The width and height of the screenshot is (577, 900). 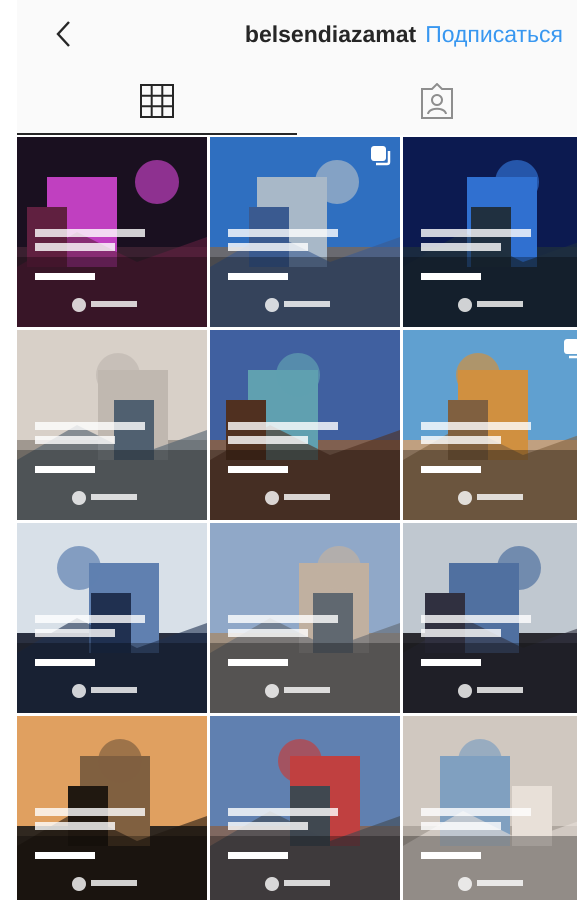 What do you see at coordinates (330, 34) in the screenshot?
I see `username: belsendiazamat` at bounding box center [330, 34].